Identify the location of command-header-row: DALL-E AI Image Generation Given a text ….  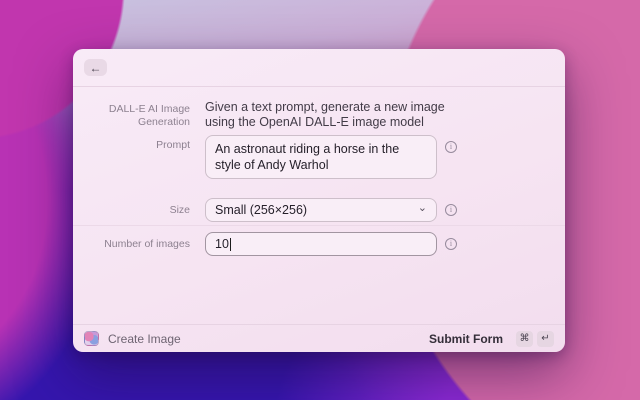
(319, 114).